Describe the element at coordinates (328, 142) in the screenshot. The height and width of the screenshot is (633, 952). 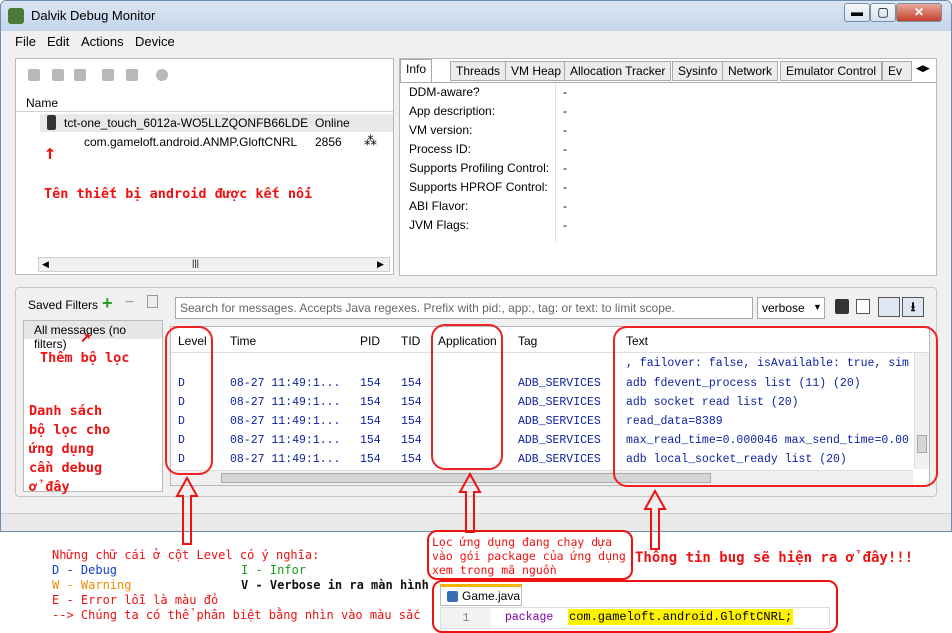
I see `process-pid: 2856` at that location.